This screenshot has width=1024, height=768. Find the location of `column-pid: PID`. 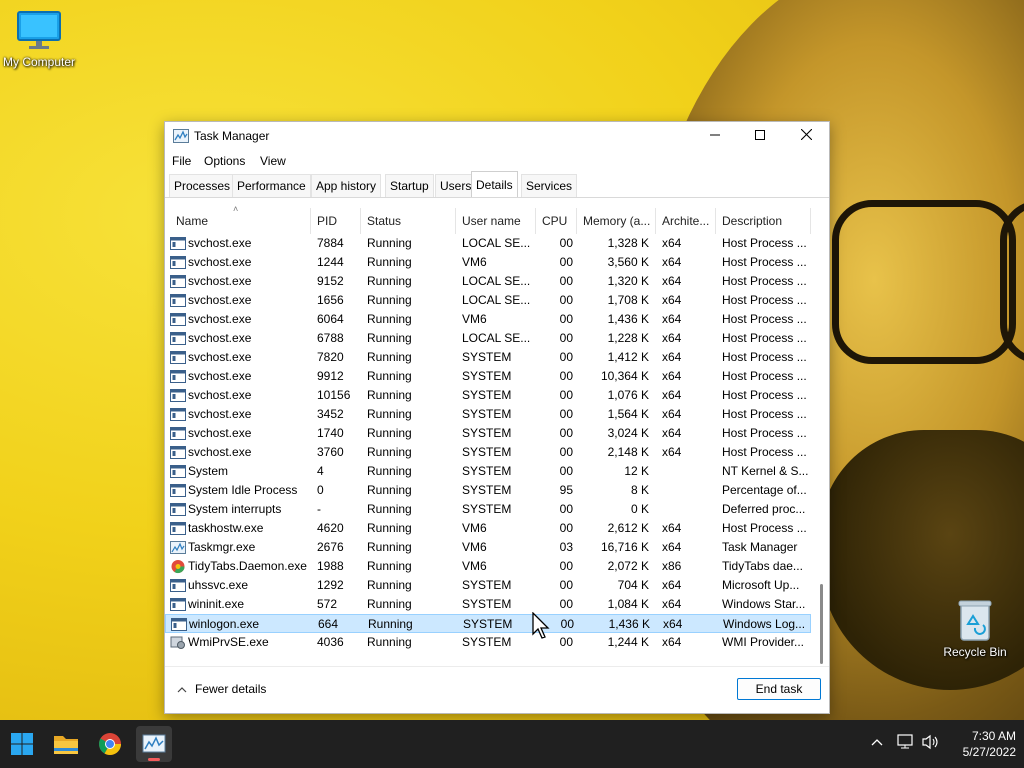

column-pid: PID is located at coordinates (336, 221).